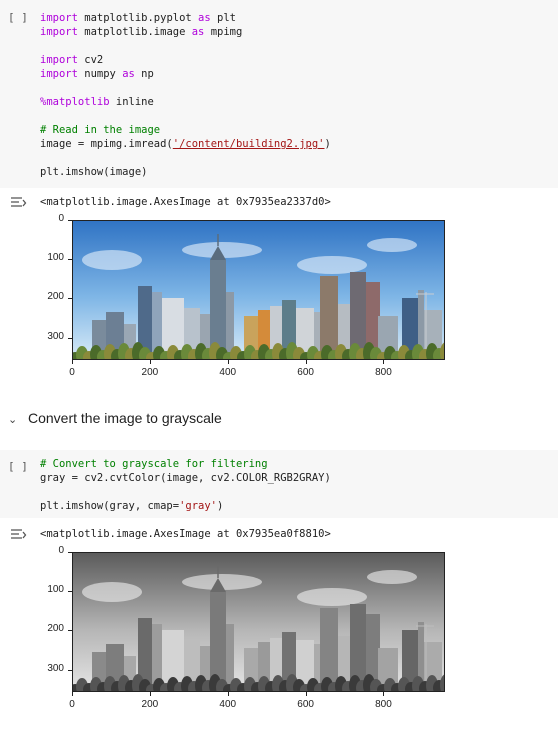  Describe the element at coordinates (131, 102) in the screenshot. I see `code-token: inline` at that location.